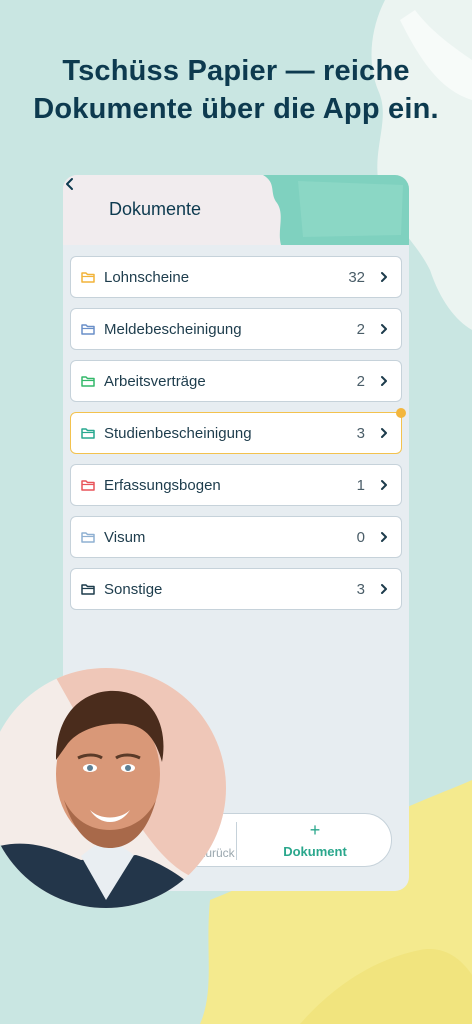 The width and height of the screenshot is (472, 1024). I want to click on chevron-left-icon, so click(70, 184).